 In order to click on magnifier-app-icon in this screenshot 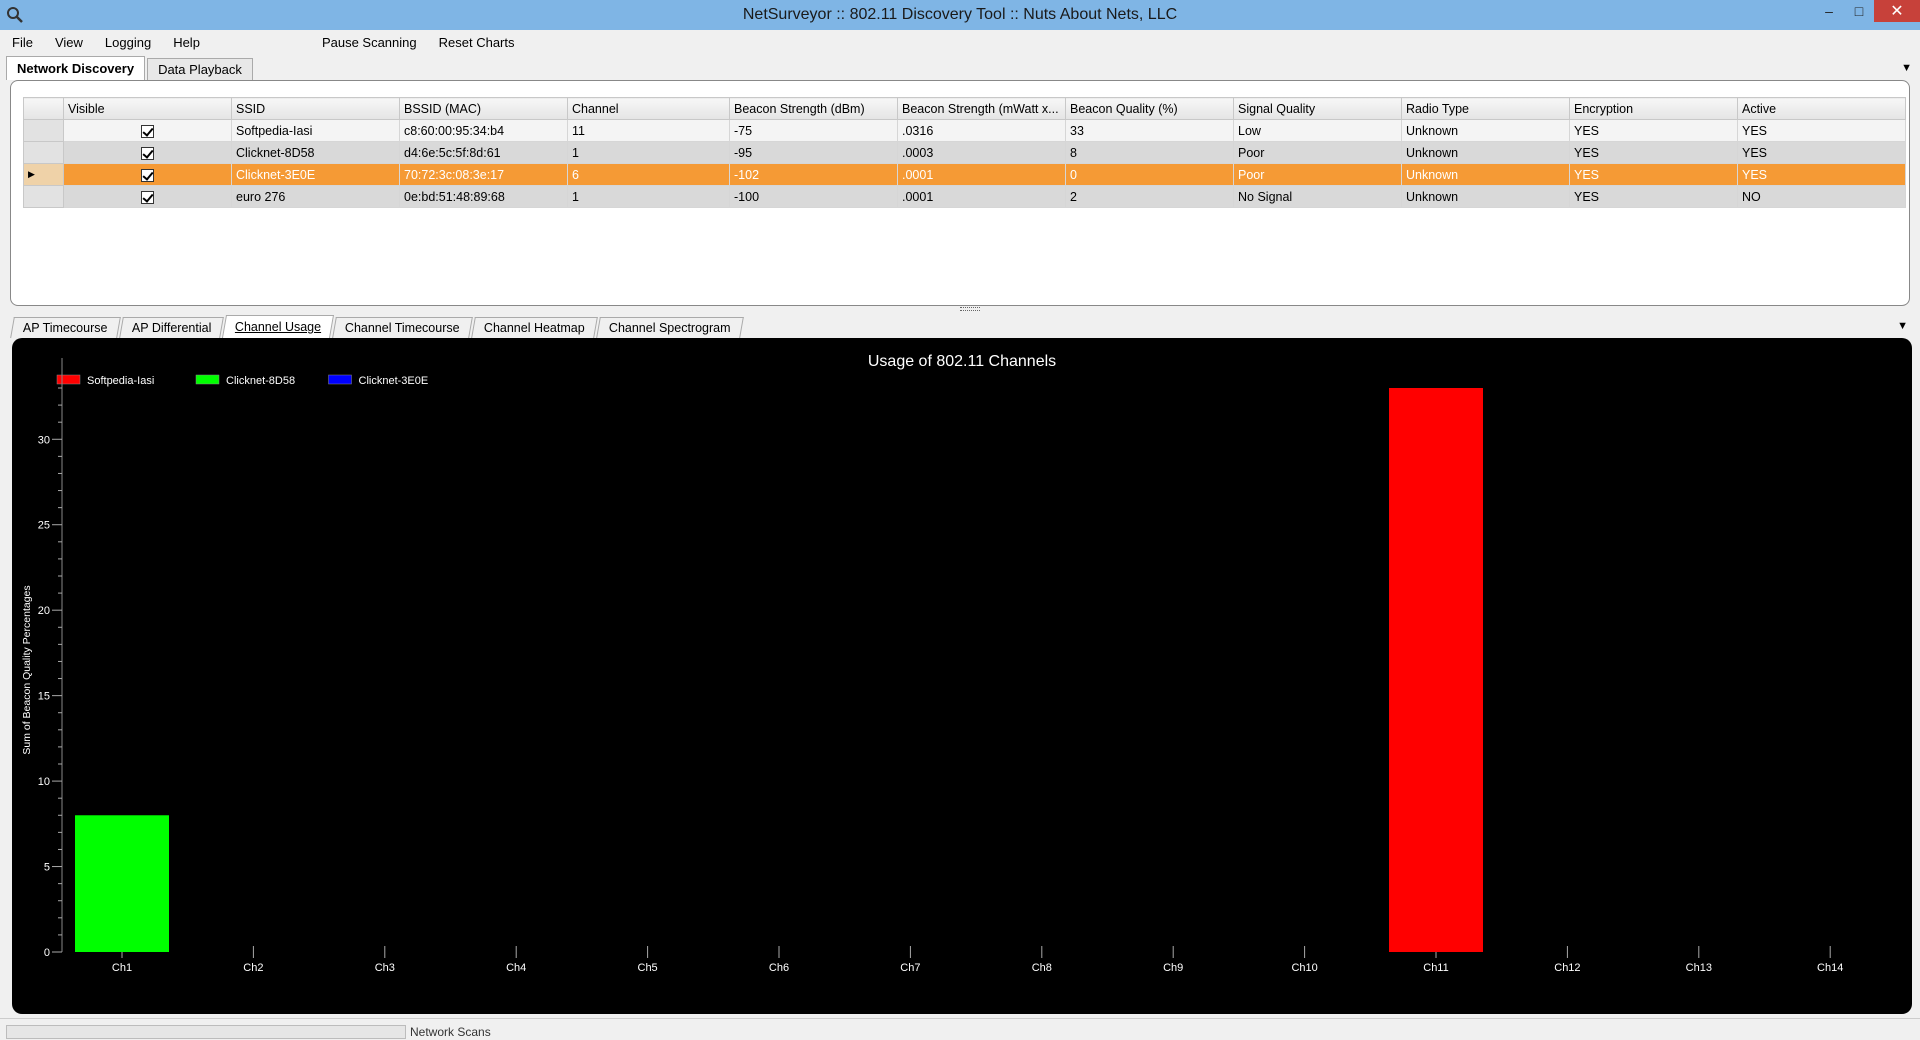, I will do `click(15, 15)`.